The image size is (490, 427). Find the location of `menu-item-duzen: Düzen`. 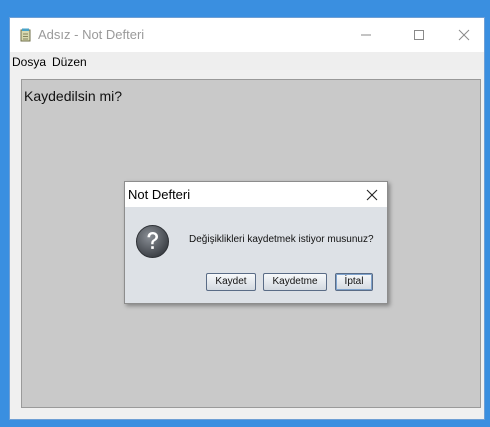

menu-item-duzen: Düzen is located at coordinates (69, 62).